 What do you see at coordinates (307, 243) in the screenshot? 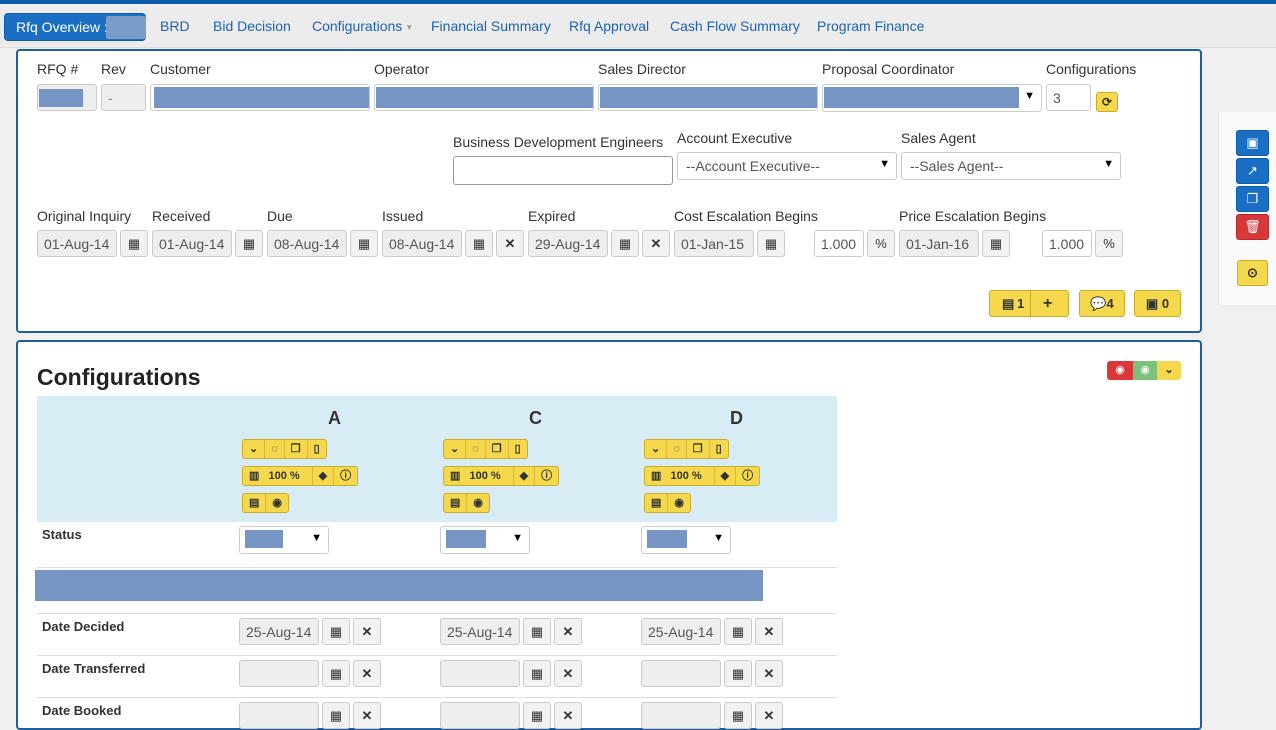
I see `due-date-field: 08-Aug-14` at bounding box center [307, 243].